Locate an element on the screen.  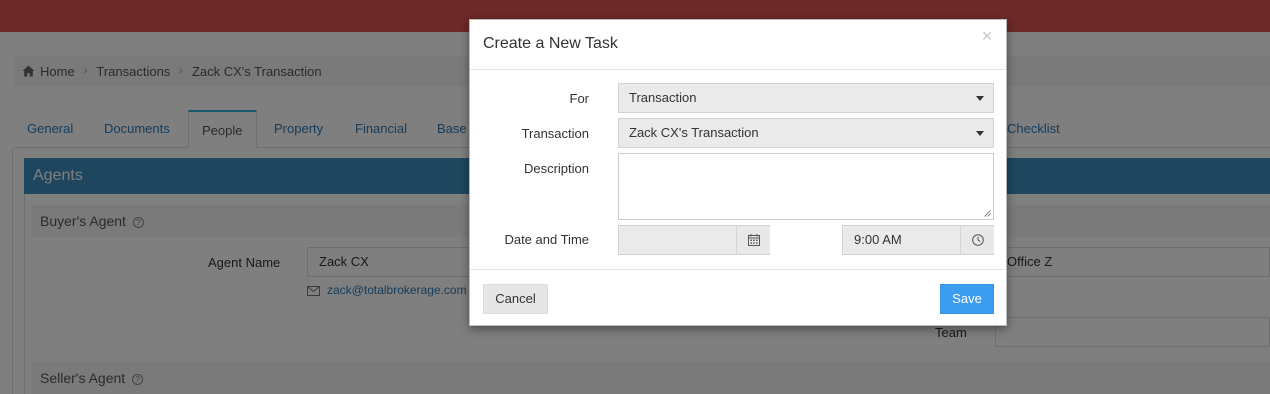
modal-header: Create a New Task × is located at coordinates (738, 45).